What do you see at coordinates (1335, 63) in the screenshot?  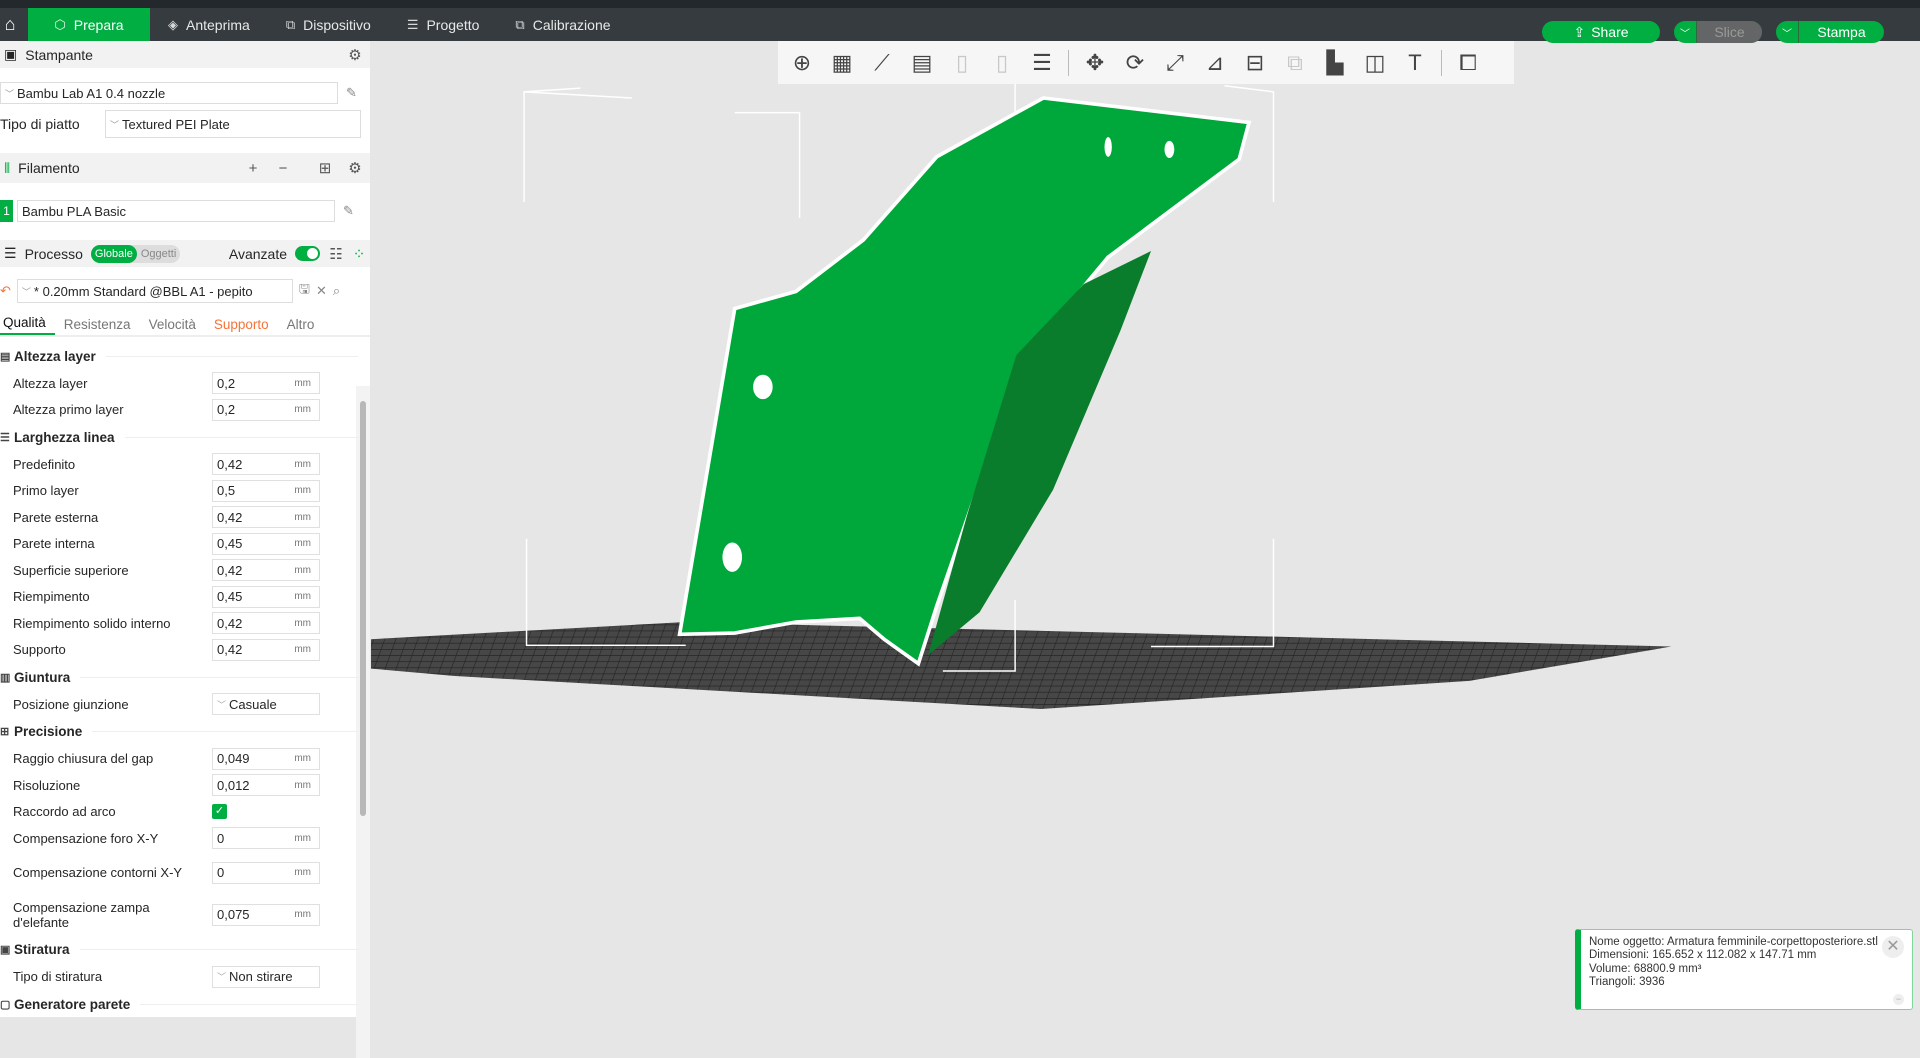 I see `support-paint-icon: ▙` at bounding box center [1335, 63].